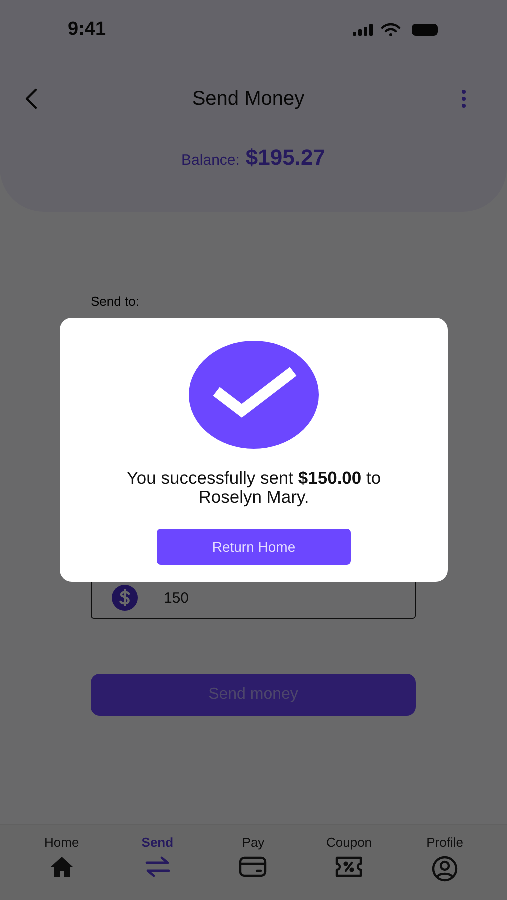 This screenshot has height=900, width=507. I want to click on nav-tab: Send, so click(157, 867).